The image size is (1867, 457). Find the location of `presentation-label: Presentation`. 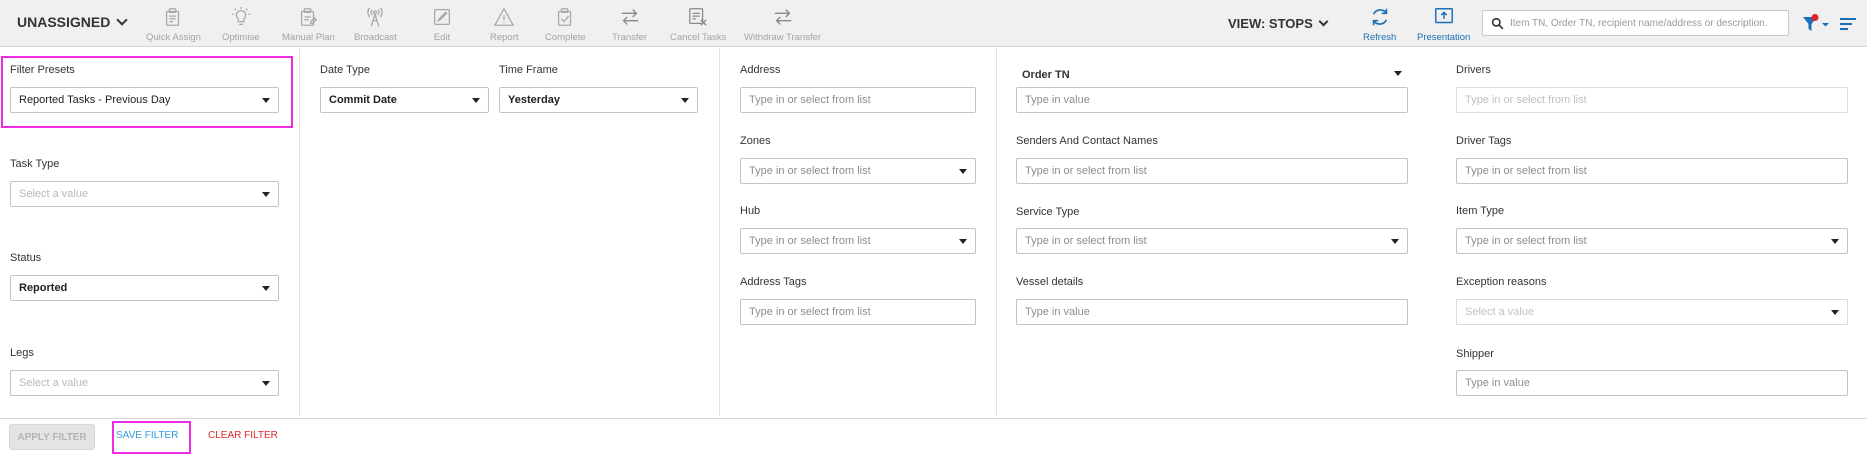

presentation-label: Presentation is located at coordinates (1444, 37).